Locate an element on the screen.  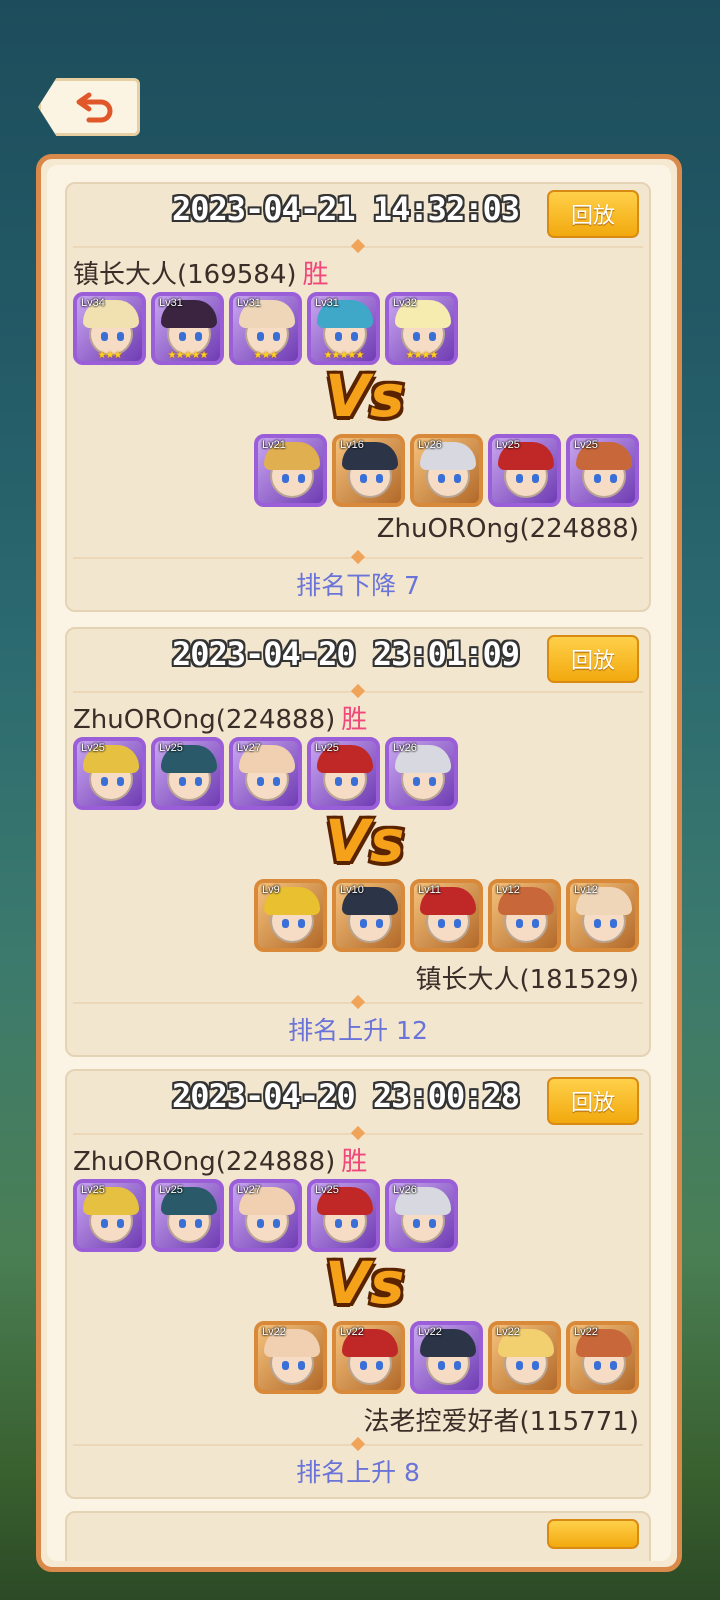
battle-time: 2023-04-20 23:01:09 is located at coordinates (345, 654).